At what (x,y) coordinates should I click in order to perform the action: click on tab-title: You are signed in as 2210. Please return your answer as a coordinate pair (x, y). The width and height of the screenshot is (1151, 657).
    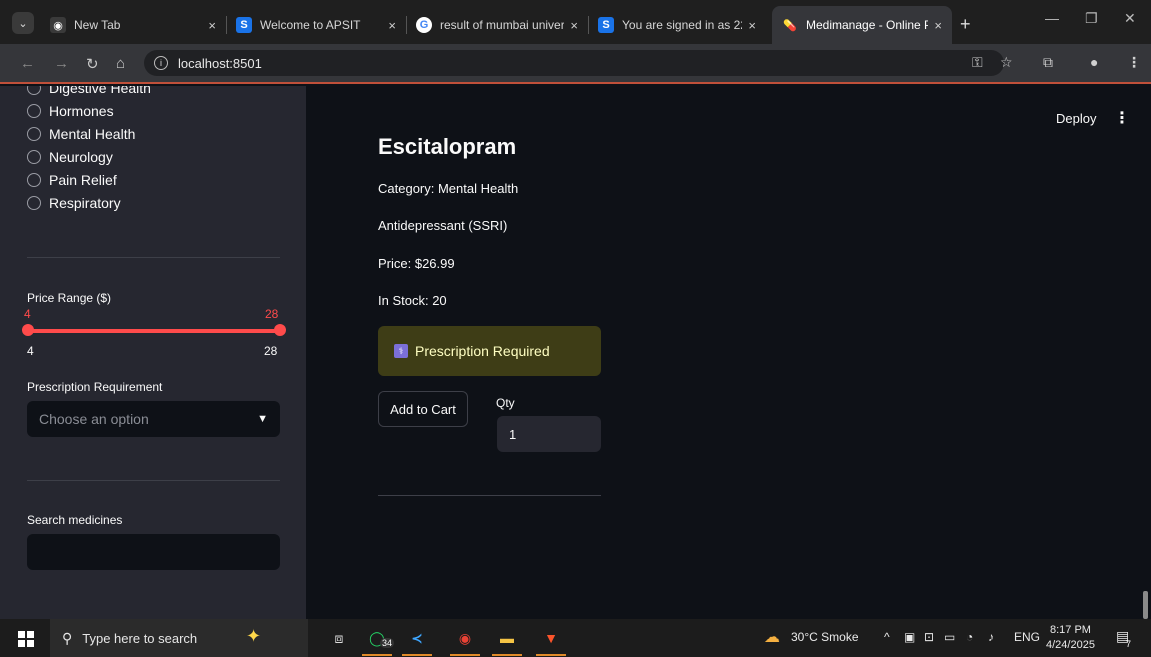
    Looking at the image, I should click on (682, 25).